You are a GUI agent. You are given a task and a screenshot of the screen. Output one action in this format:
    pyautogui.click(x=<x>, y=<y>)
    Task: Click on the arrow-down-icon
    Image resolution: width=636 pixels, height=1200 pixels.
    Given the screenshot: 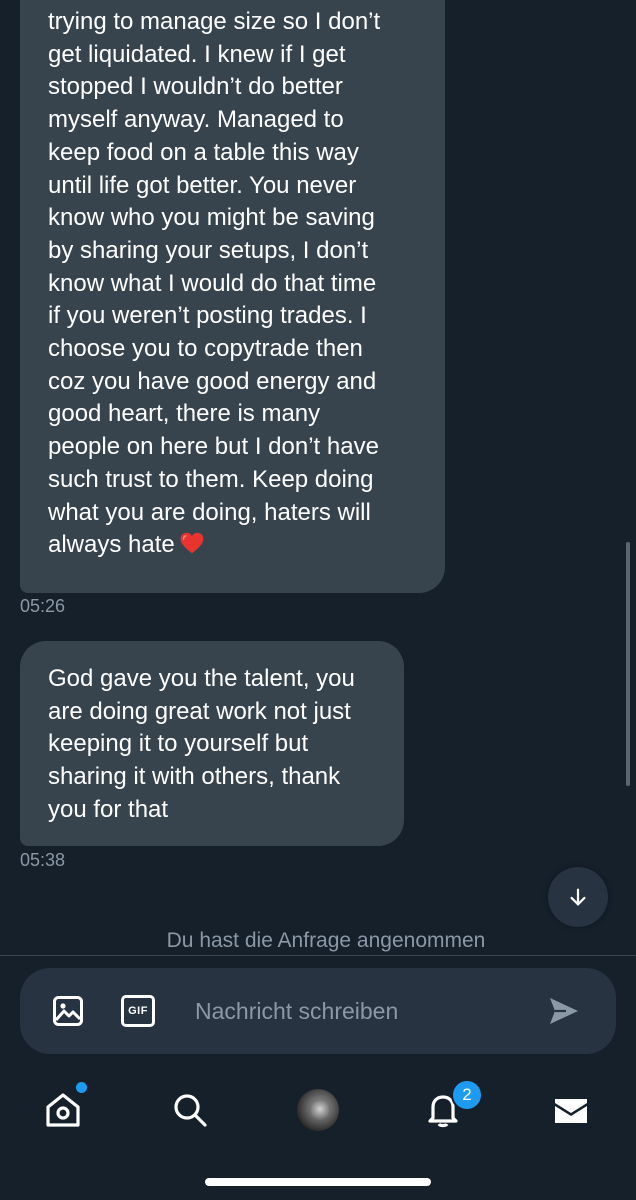 What is the action you would take?
    pyautogui.click(x=578, y=897)
    